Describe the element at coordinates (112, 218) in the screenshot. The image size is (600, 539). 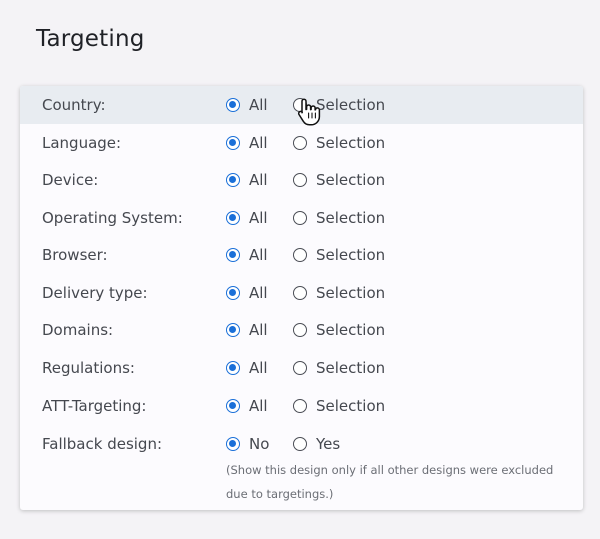
I see `row-label: Operating System:` at that location.